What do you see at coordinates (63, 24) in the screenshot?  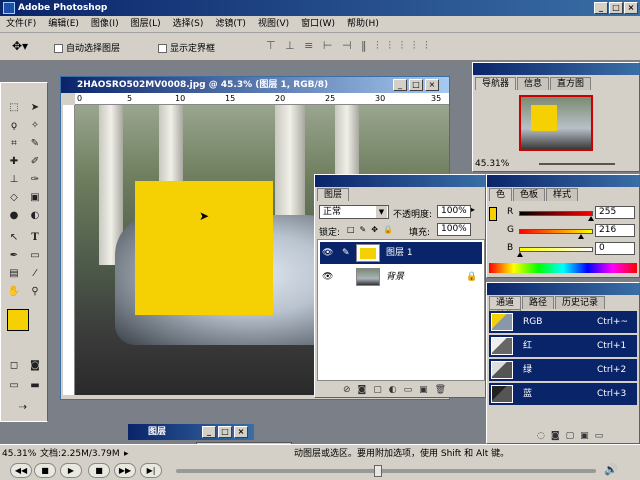 I see `menu-edit: 编辑(E)` at bounding box center [63, 24].